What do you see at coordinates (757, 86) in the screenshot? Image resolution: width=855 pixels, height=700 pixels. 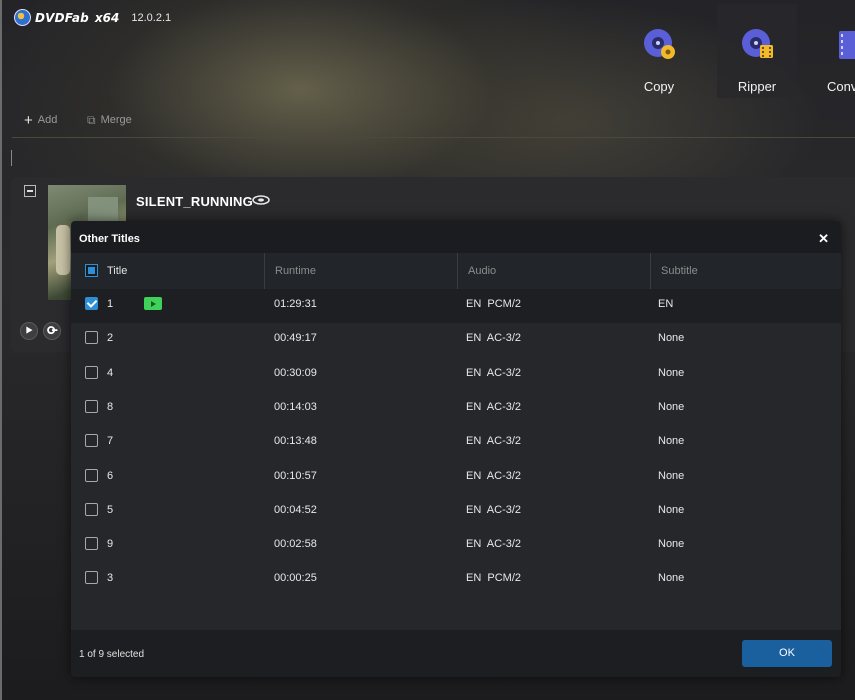 I see `mode-label-ripper: Ripper` at bounding box center [757, 86].